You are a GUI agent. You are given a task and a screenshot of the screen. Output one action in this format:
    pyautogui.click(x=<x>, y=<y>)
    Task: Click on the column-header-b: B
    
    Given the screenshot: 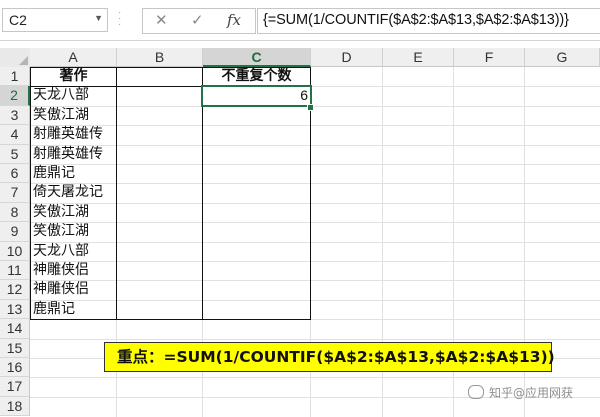 What is the action you would take?
    pyautogui.click(x=160, y=57)
    